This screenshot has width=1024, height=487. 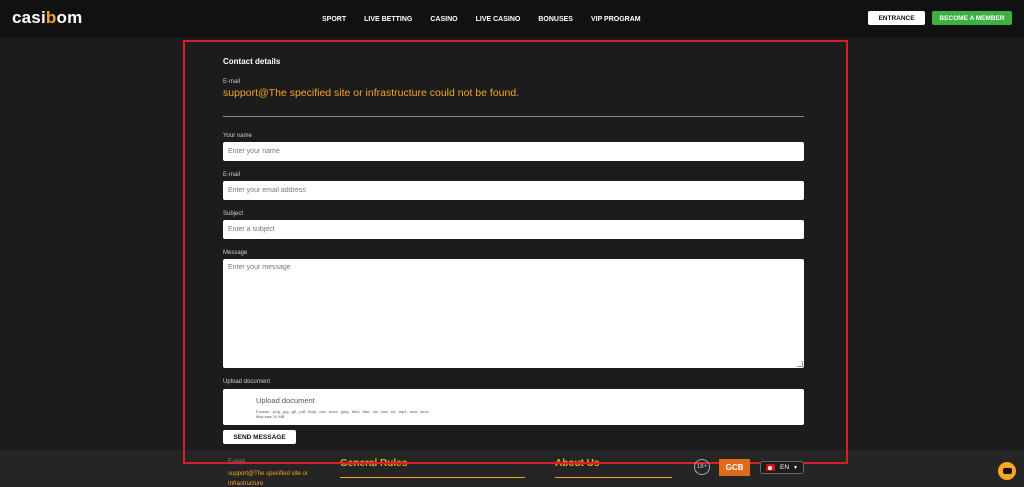 What do you see at coordinates (498, 19) in the screenshot?
I see `nav-live-casino: LIVE CASINO` at bounding box center [498, 19].